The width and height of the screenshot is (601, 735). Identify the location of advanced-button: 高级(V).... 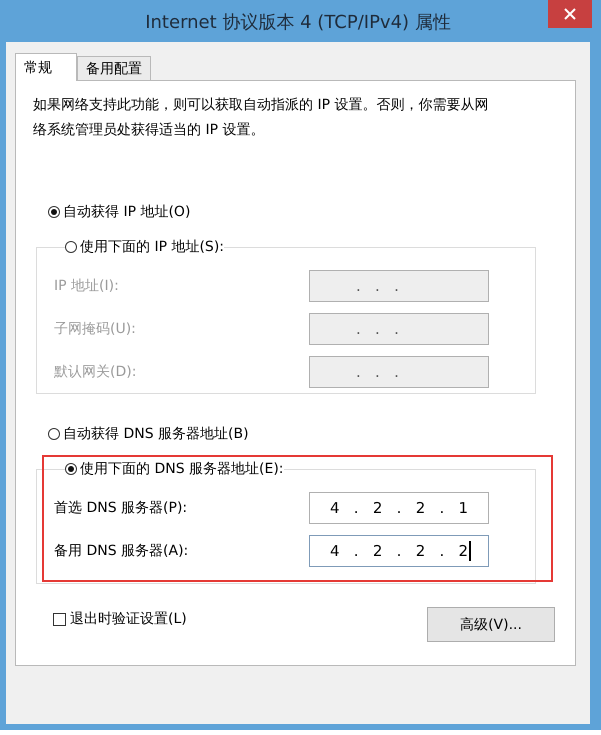
(491, 624).